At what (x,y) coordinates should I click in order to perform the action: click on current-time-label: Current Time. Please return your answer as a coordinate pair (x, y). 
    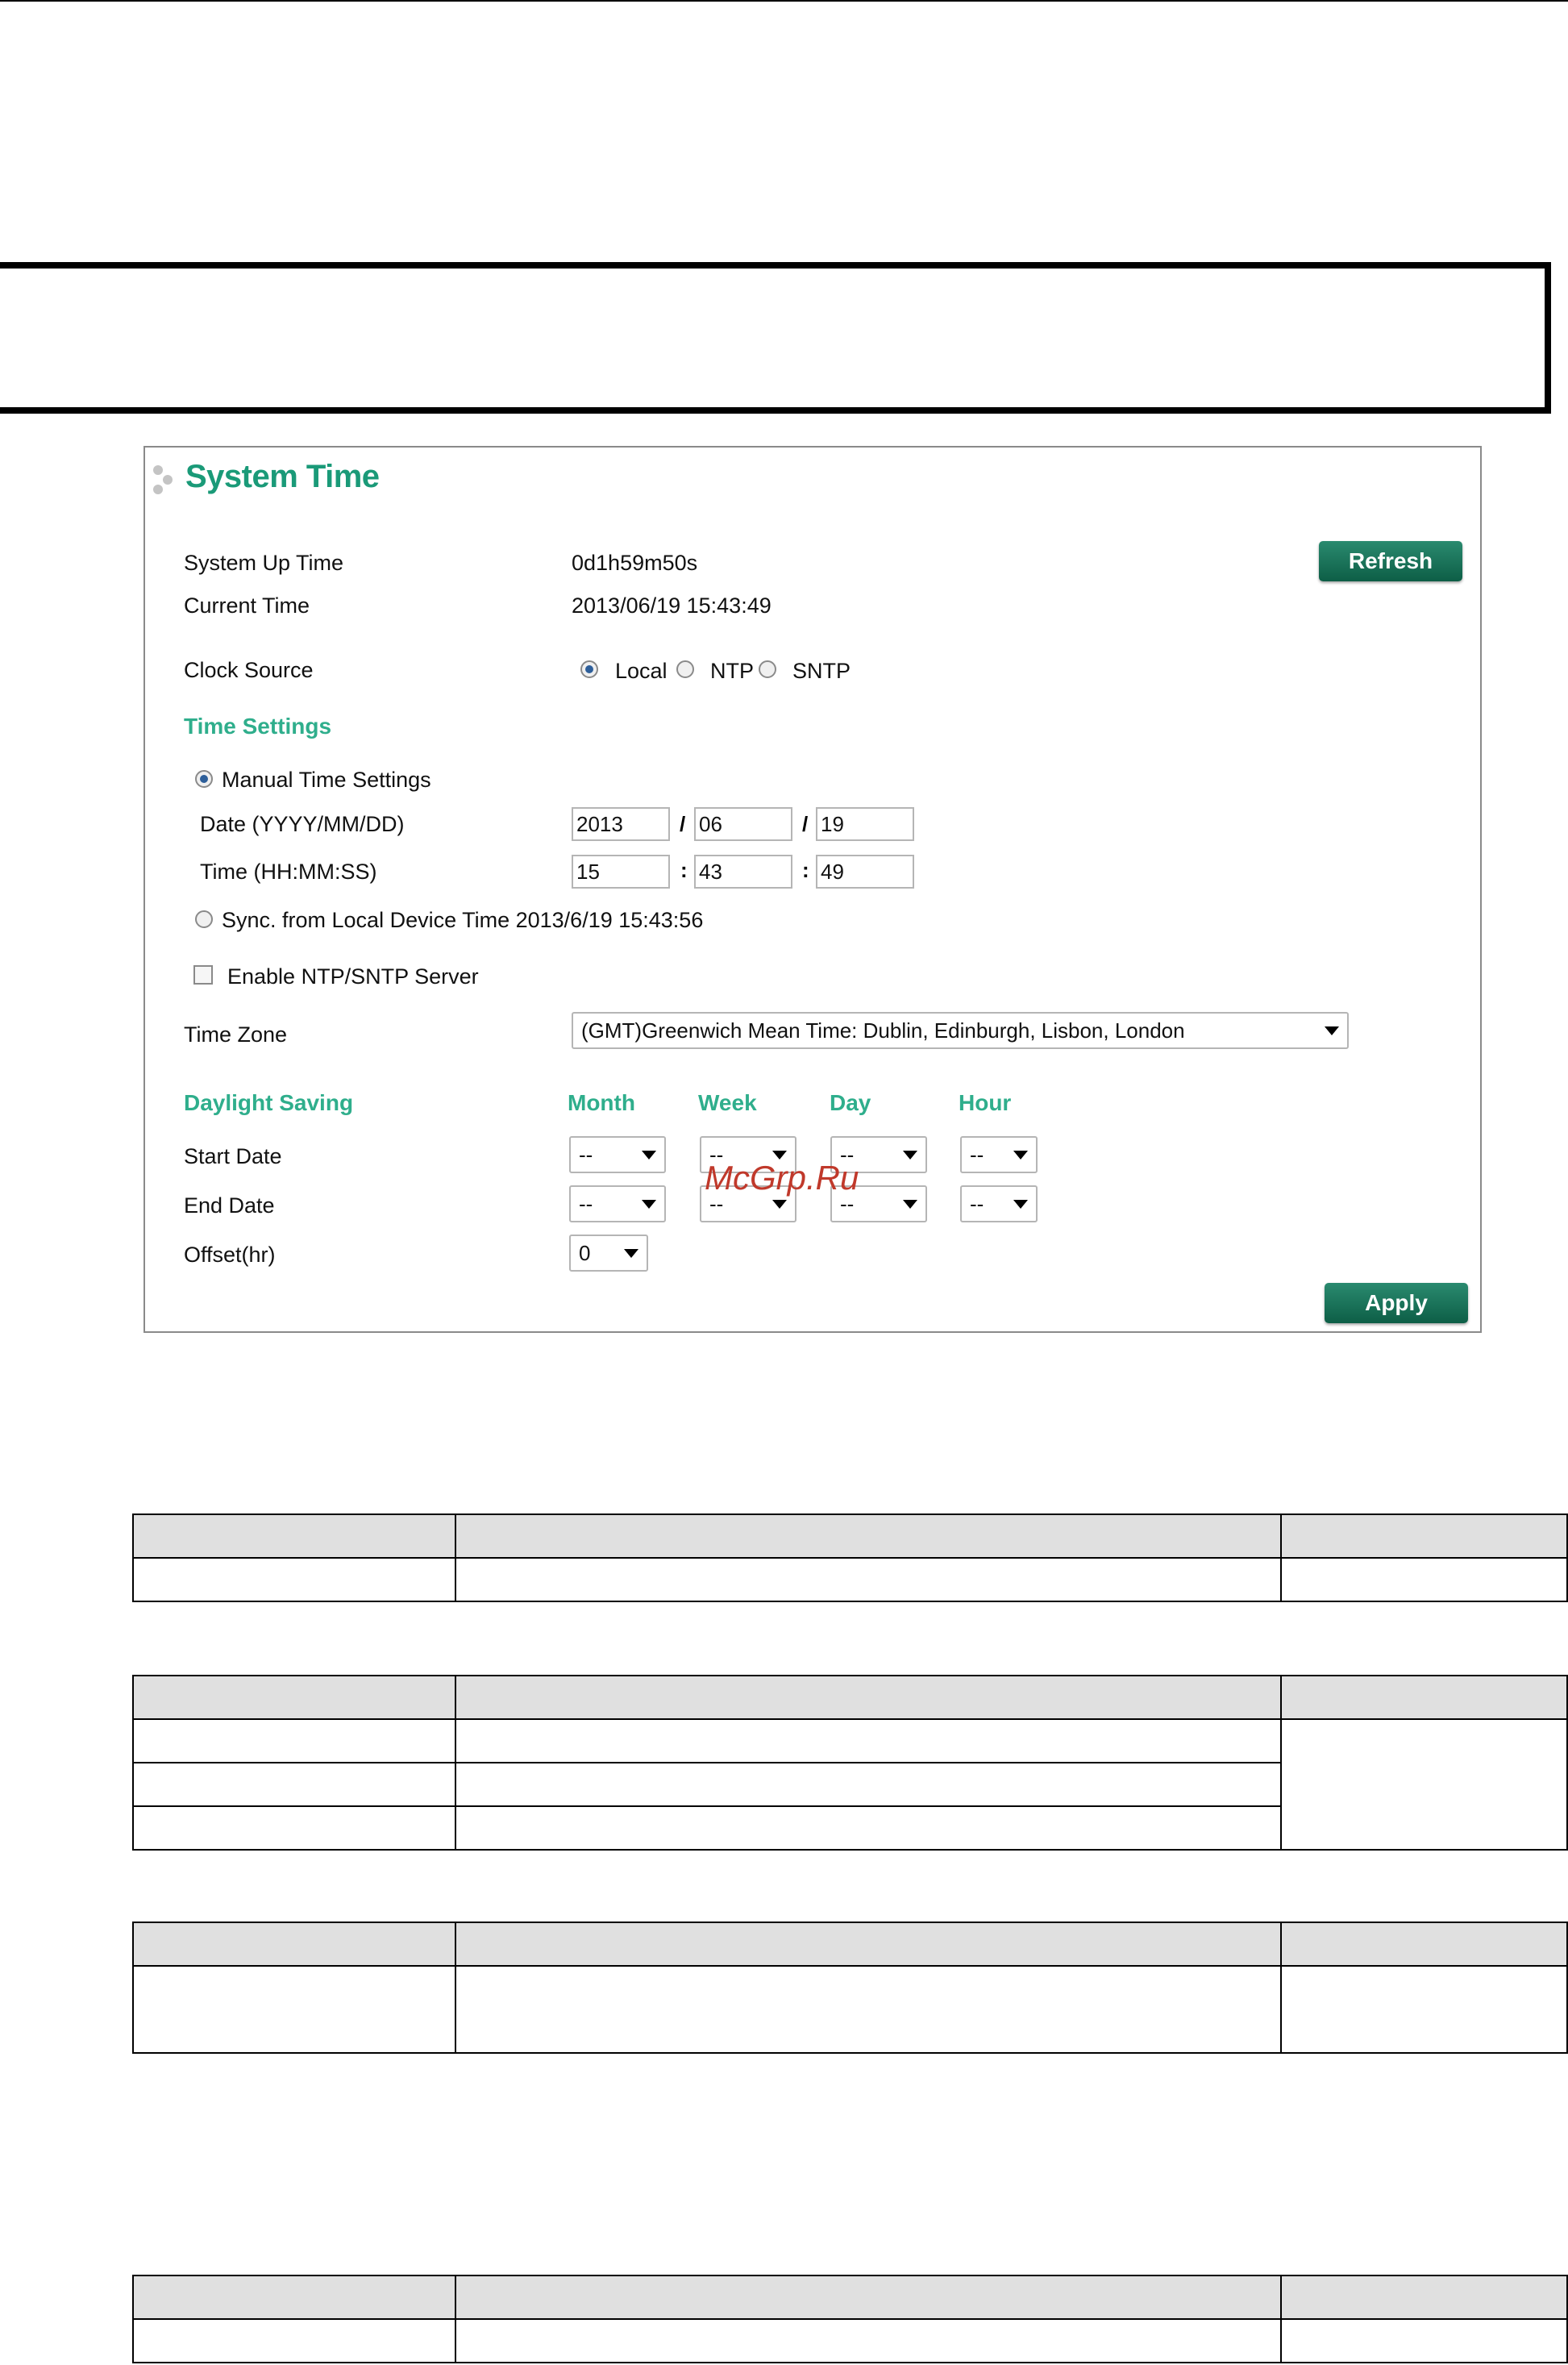
    Looking at the image, I should click on (247, 605).